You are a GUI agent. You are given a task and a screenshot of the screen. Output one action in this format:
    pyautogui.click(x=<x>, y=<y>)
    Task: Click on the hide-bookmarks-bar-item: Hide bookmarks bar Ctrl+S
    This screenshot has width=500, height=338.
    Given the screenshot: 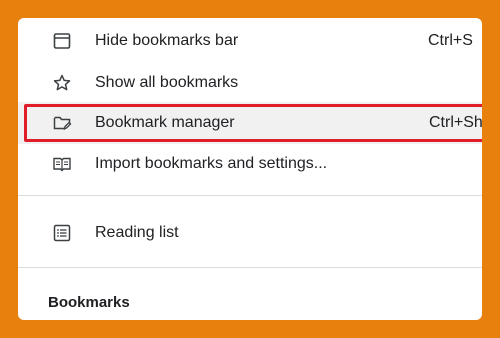 What is the action you would take?
    pyautogui.click(x=250, y=41)
    